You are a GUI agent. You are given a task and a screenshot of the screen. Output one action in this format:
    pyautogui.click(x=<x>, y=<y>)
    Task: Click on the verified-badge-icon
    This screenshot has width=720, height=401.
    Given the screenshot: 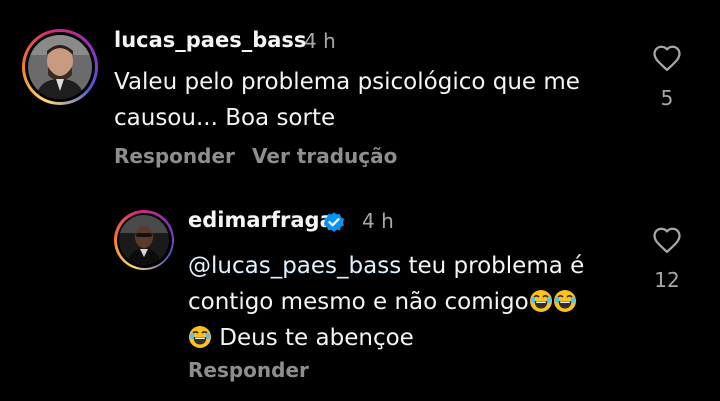 What is the action you would take?
    pyautogui.click(x=334, y=222)
    